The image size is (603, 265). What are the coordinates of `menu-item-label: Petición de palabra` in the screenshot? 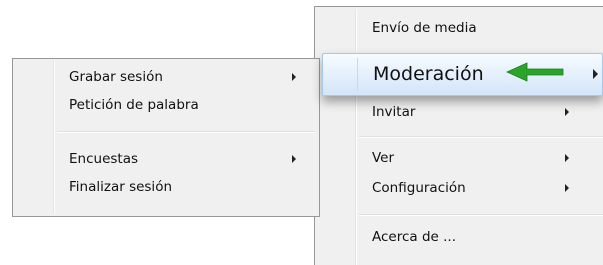 It's located at (134, 105).